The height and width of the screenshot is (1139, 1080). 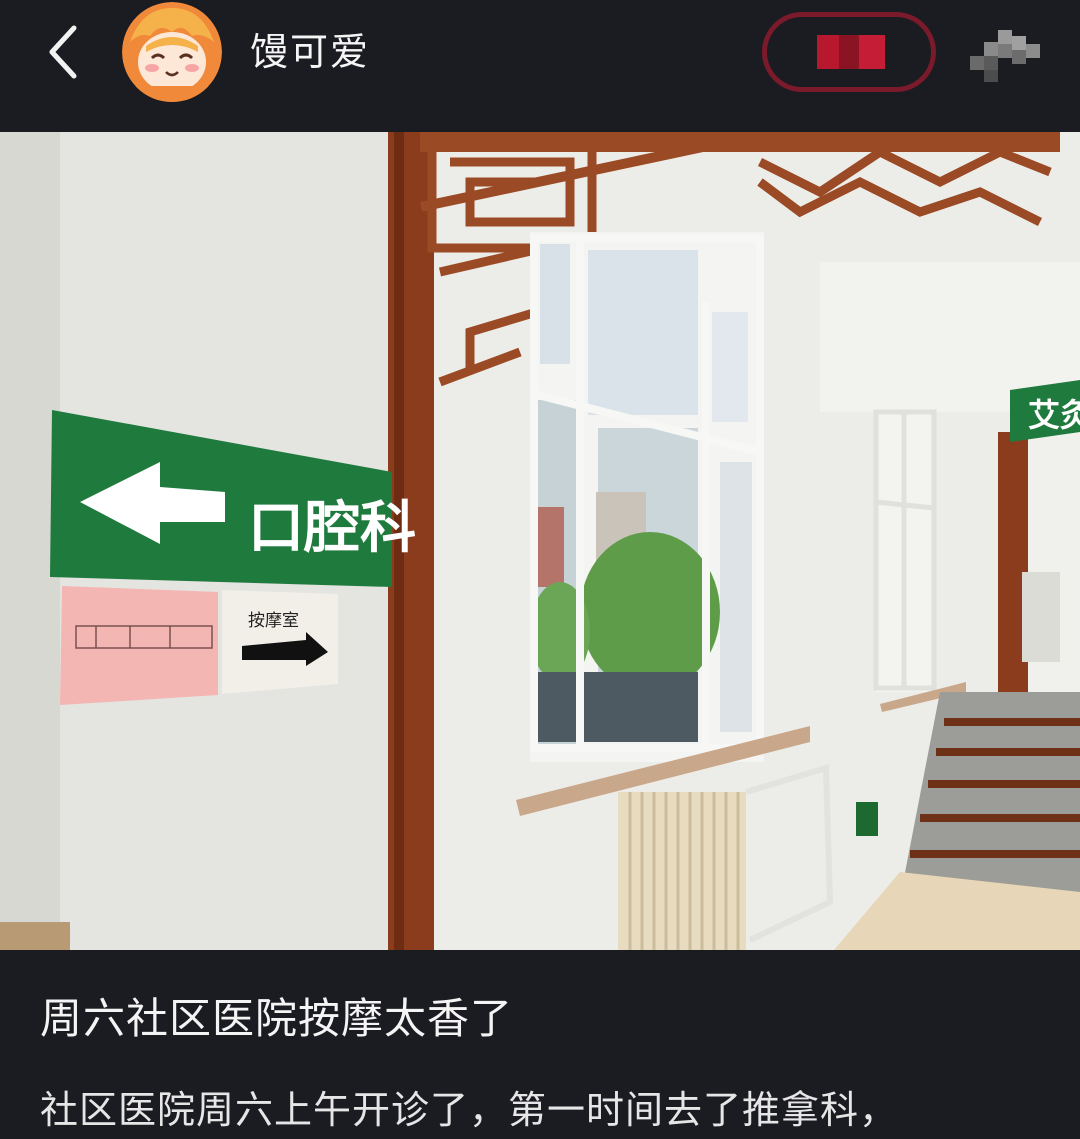 I want to click on share-button, so click(x=1006, y=52).